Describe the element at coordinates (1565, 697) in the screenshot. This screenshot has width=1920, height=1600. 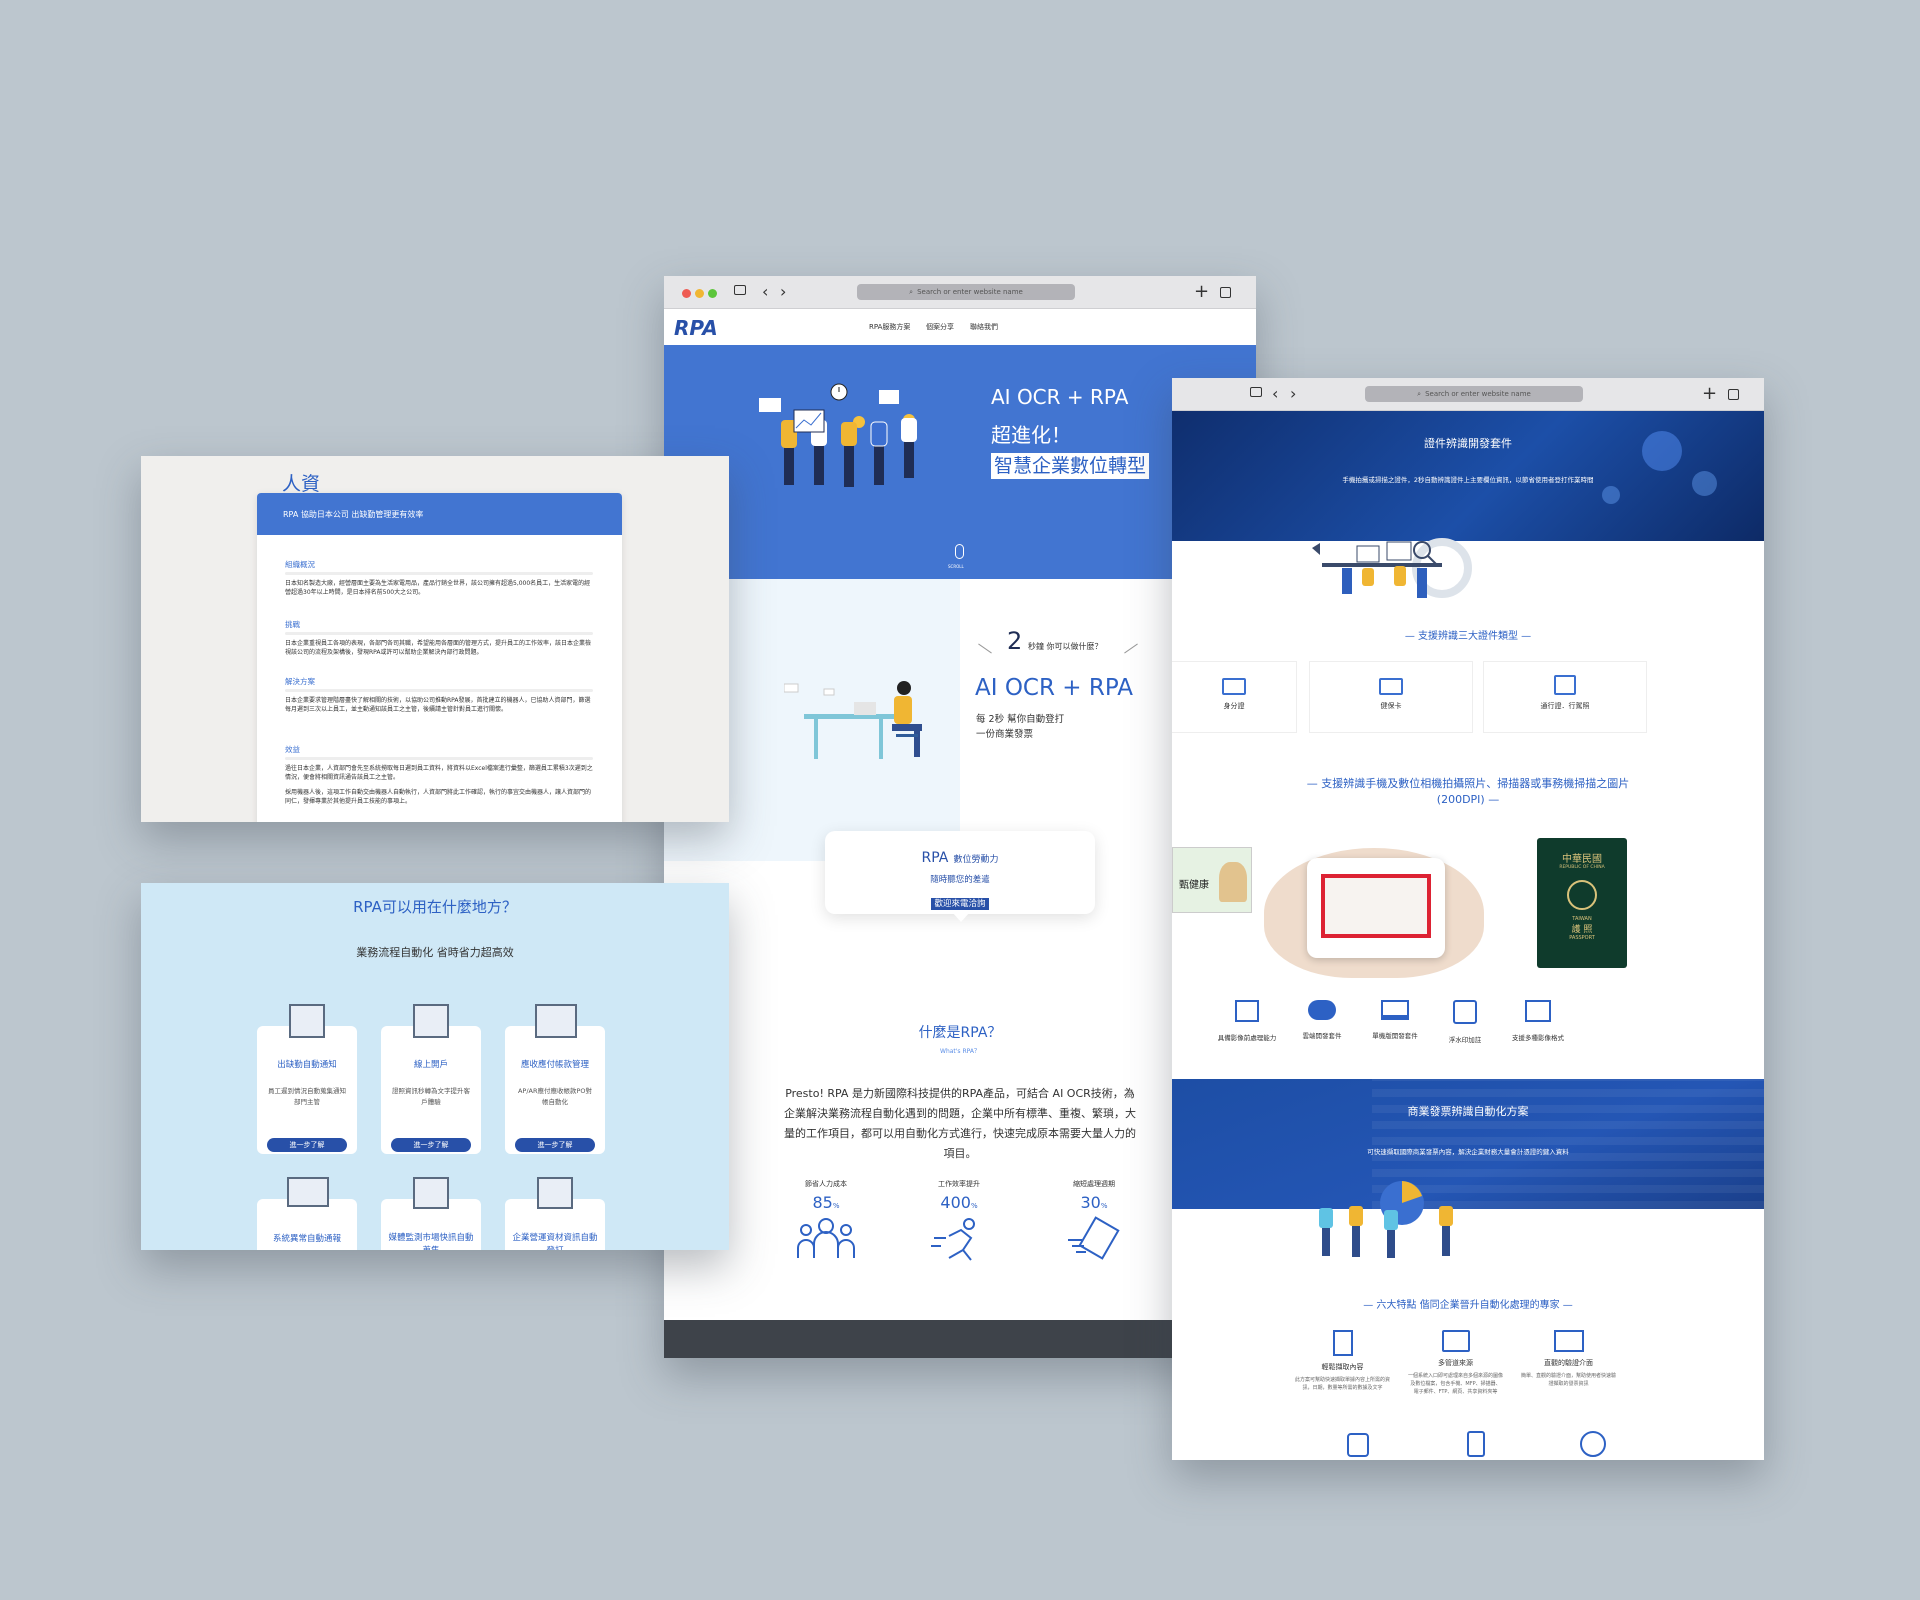
I see `permit-license-tile: 通行證．行駕照` at that location.